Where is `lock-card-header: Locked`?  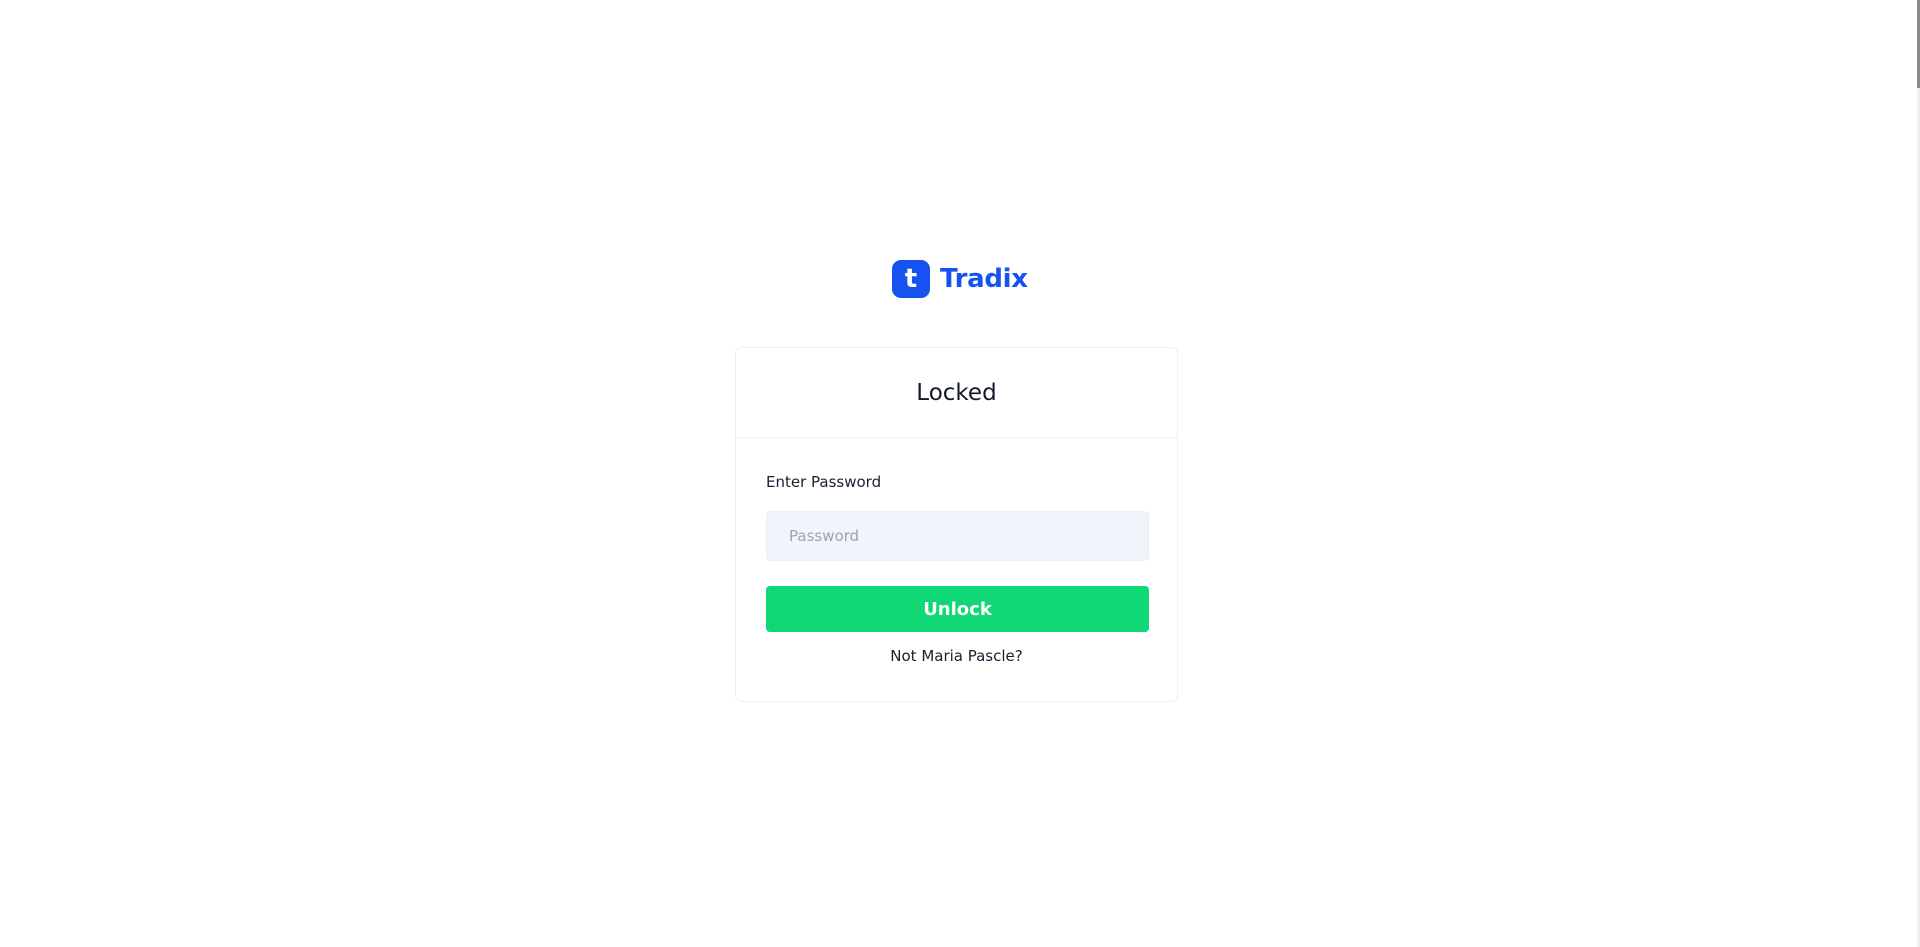 lock-card-header: Locked is located at coordinates (956, 393).